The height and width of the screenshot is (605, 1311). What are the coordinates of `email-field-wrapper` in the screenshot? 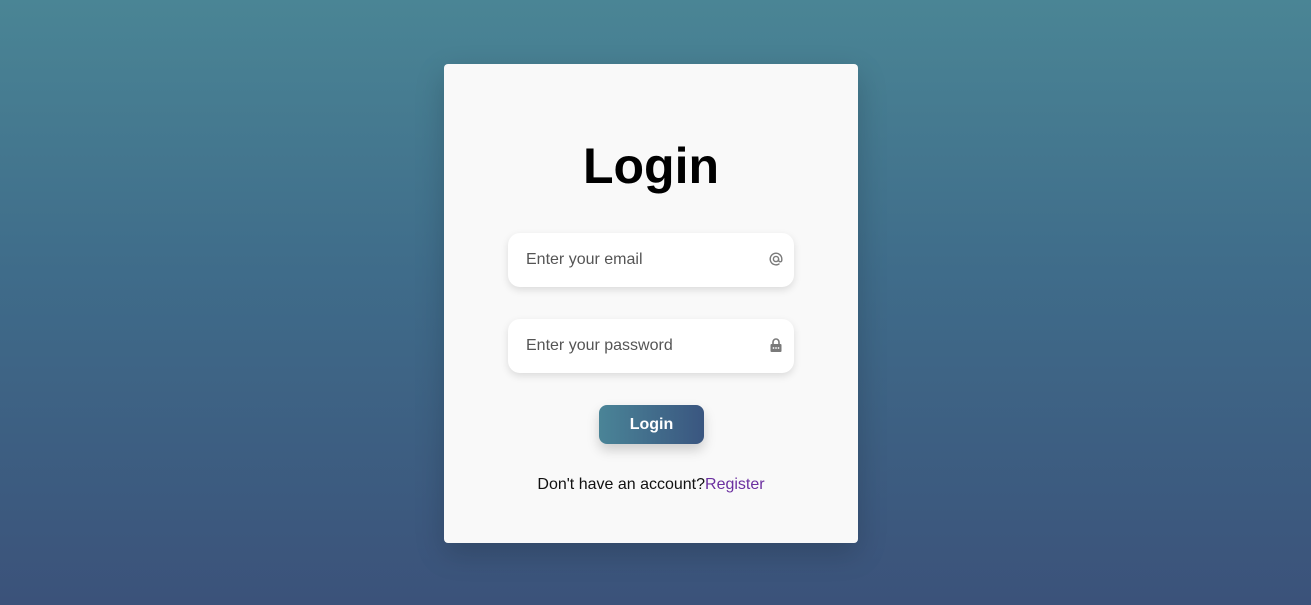 It's located at (651, 260).